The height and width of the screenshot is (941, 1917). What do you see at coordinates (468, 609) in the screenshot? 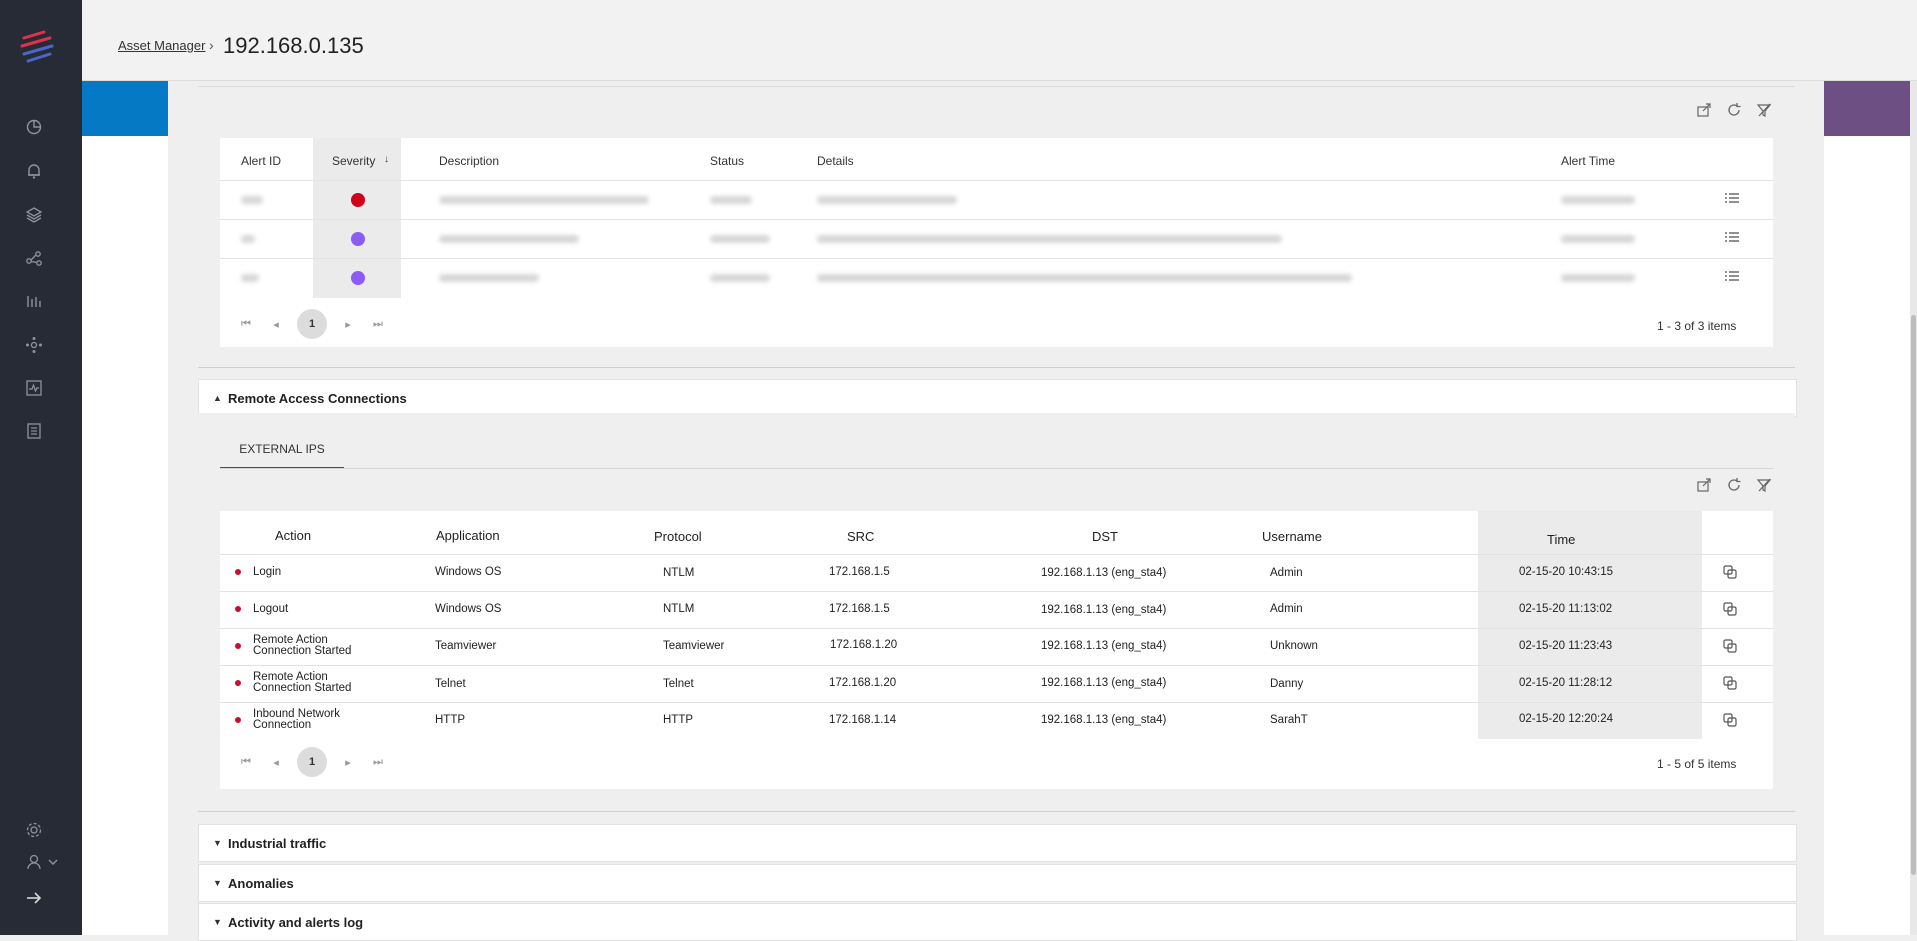
I see `cell-application: Windows OS` at bounding box center [468, 609].